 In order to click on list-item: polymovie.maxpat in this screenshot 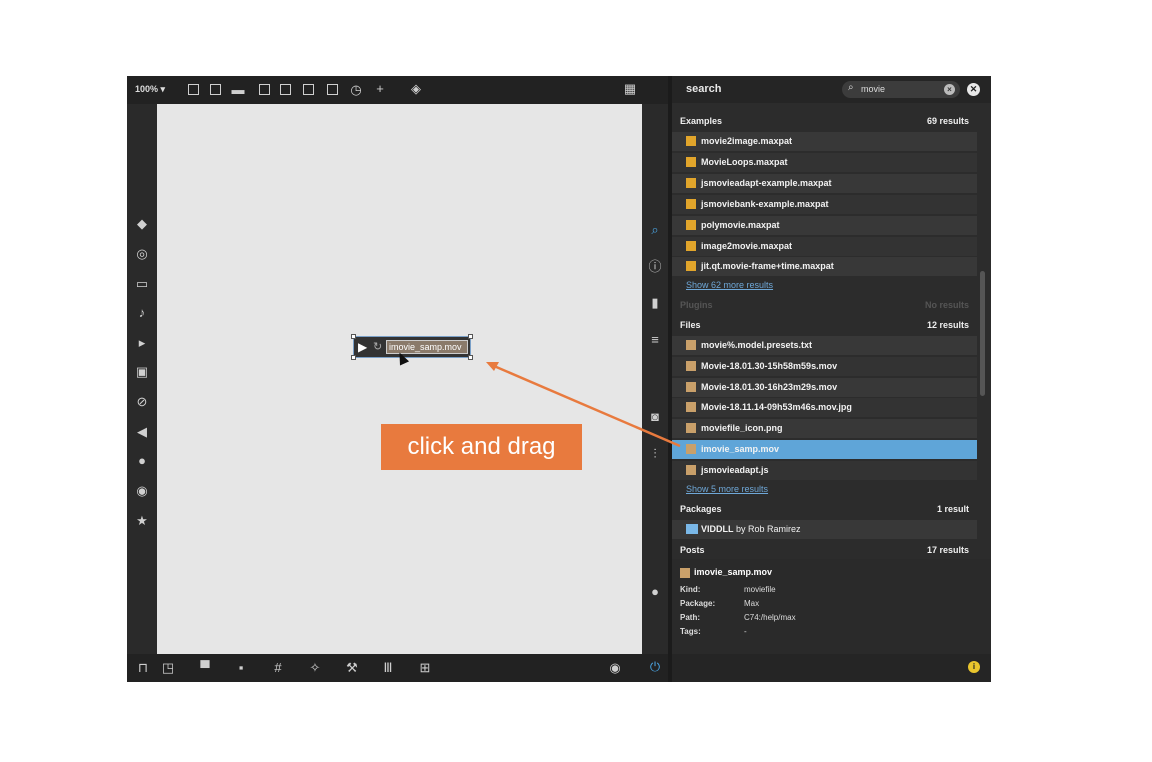, I will do `click(824, 225)`.